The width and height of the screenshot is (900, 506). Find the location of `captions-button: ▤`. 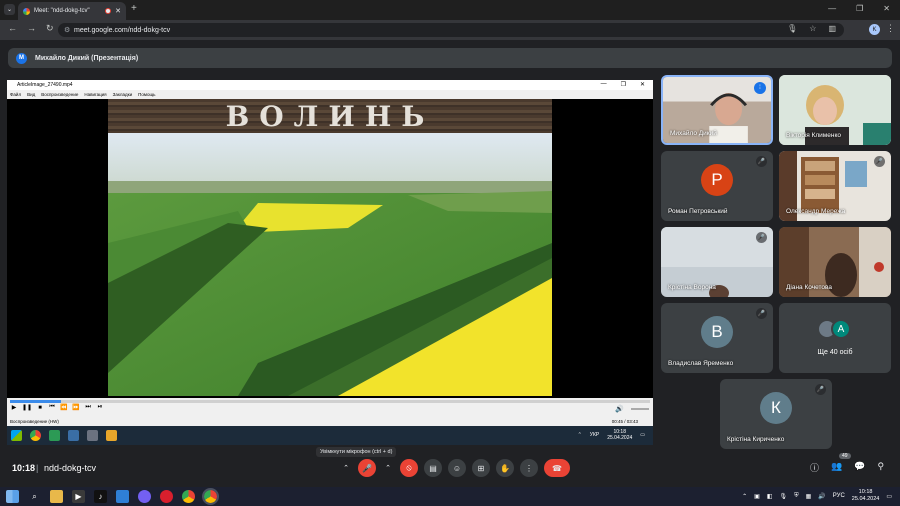

captions-button: ▤ is located at coordinates (433, 468).